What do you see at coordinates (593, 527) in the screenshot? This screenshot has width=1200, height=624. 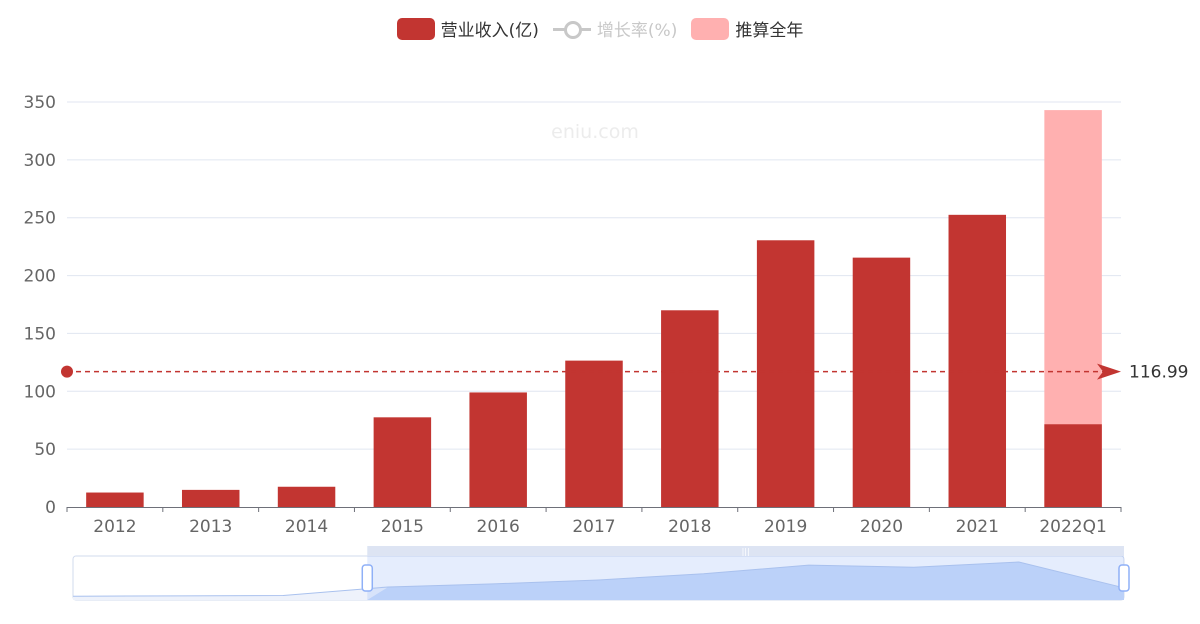 I see `x-tick-label: 2017` at bounding box center [593, 527].